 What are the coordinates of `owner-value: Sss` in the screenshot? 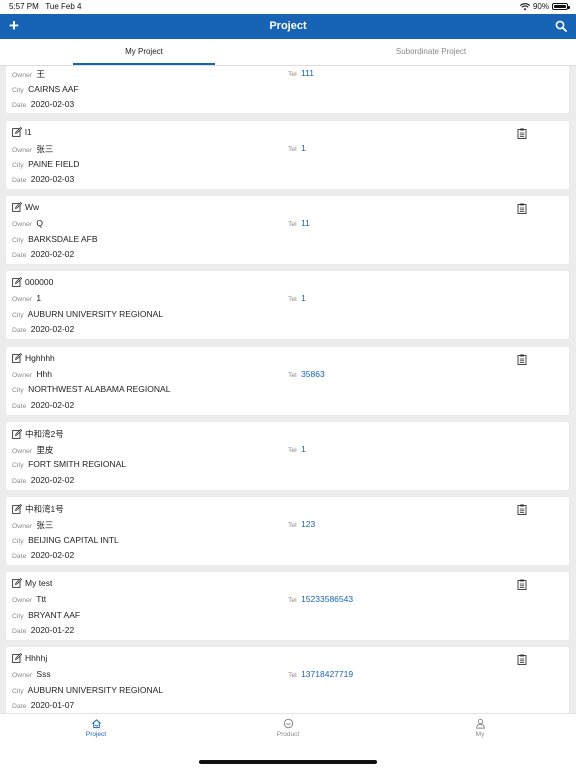 It's located at (43, 674).